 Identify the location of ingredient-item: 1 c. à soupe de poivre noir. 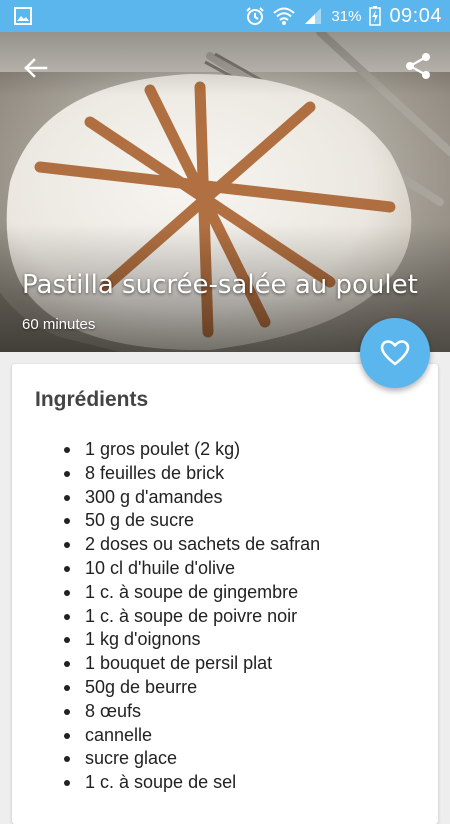
(177, 617).